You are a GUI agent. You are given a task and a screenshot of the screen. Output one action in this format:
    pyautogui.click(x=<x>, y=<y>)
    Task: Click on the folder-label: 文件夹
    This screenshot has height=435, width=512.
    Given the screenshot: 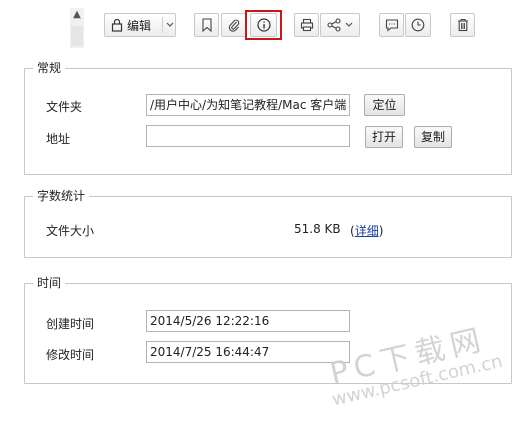 What is the action you would take?
    pyautogui.click(x=64, y=107)
    